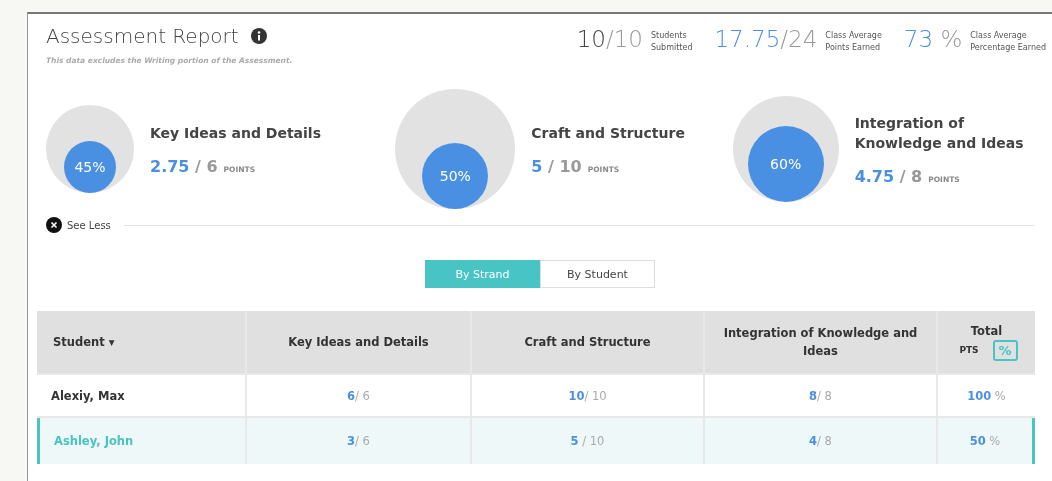  What do you see at coordinates (820, 395) in the screenshot?
I see `score-cell: 8/ 8` at bounding box center [820, 395].